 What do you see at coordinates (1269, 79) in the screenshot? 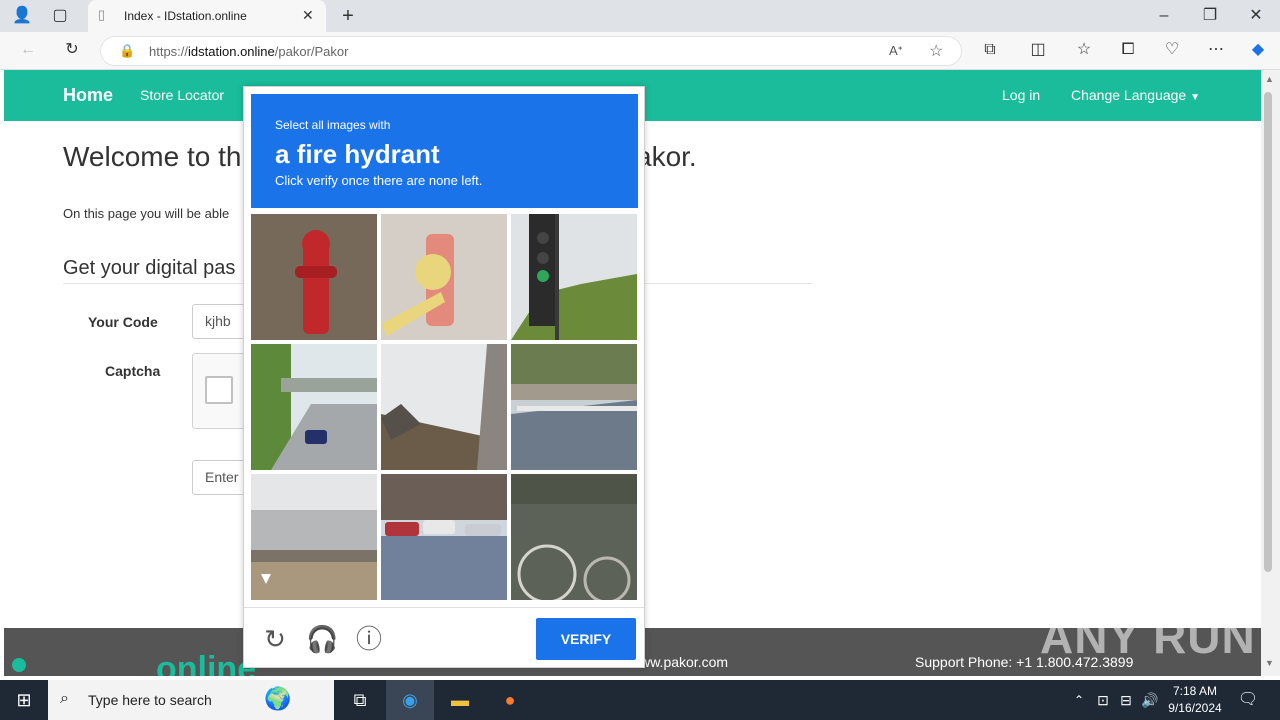
I see `scroll-up-icon: ▲` at bounding box center [1269, 79].